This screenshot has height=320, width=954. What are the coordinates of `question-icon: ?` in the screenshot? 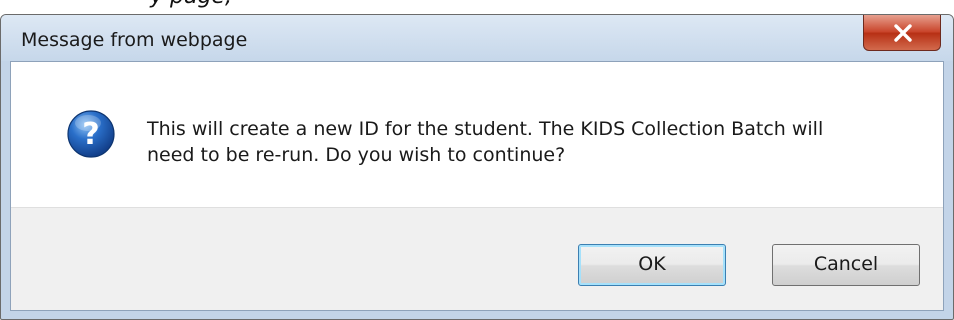 It's located at (91, 134).